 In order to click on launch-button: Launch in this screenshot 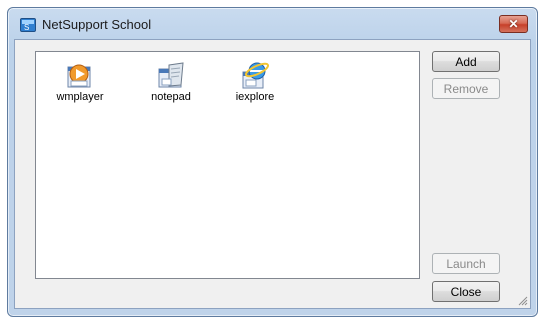, I will do `click(466, 263)`.